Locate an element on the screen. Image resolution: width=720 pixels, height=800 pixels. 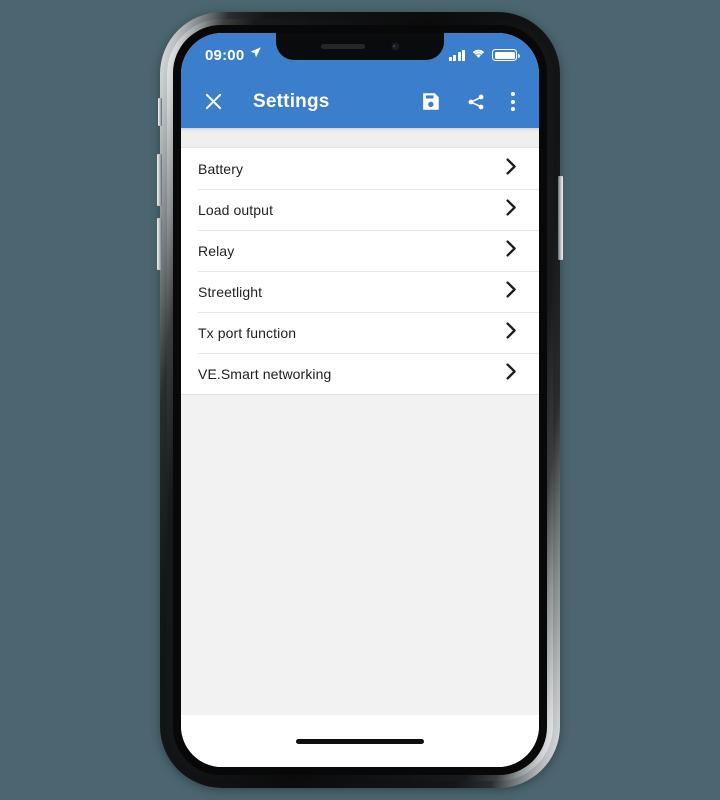
cellular-signal-icon is located at coordinates (456, 55).